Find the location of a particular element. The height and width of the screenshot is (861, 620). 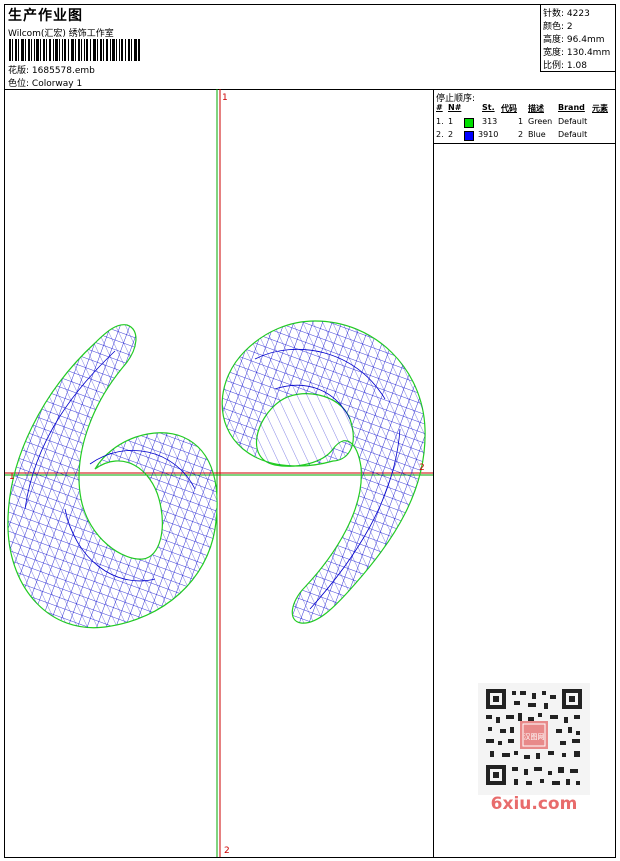

axis-label-right: 2 is located at coordinates (422, 468).